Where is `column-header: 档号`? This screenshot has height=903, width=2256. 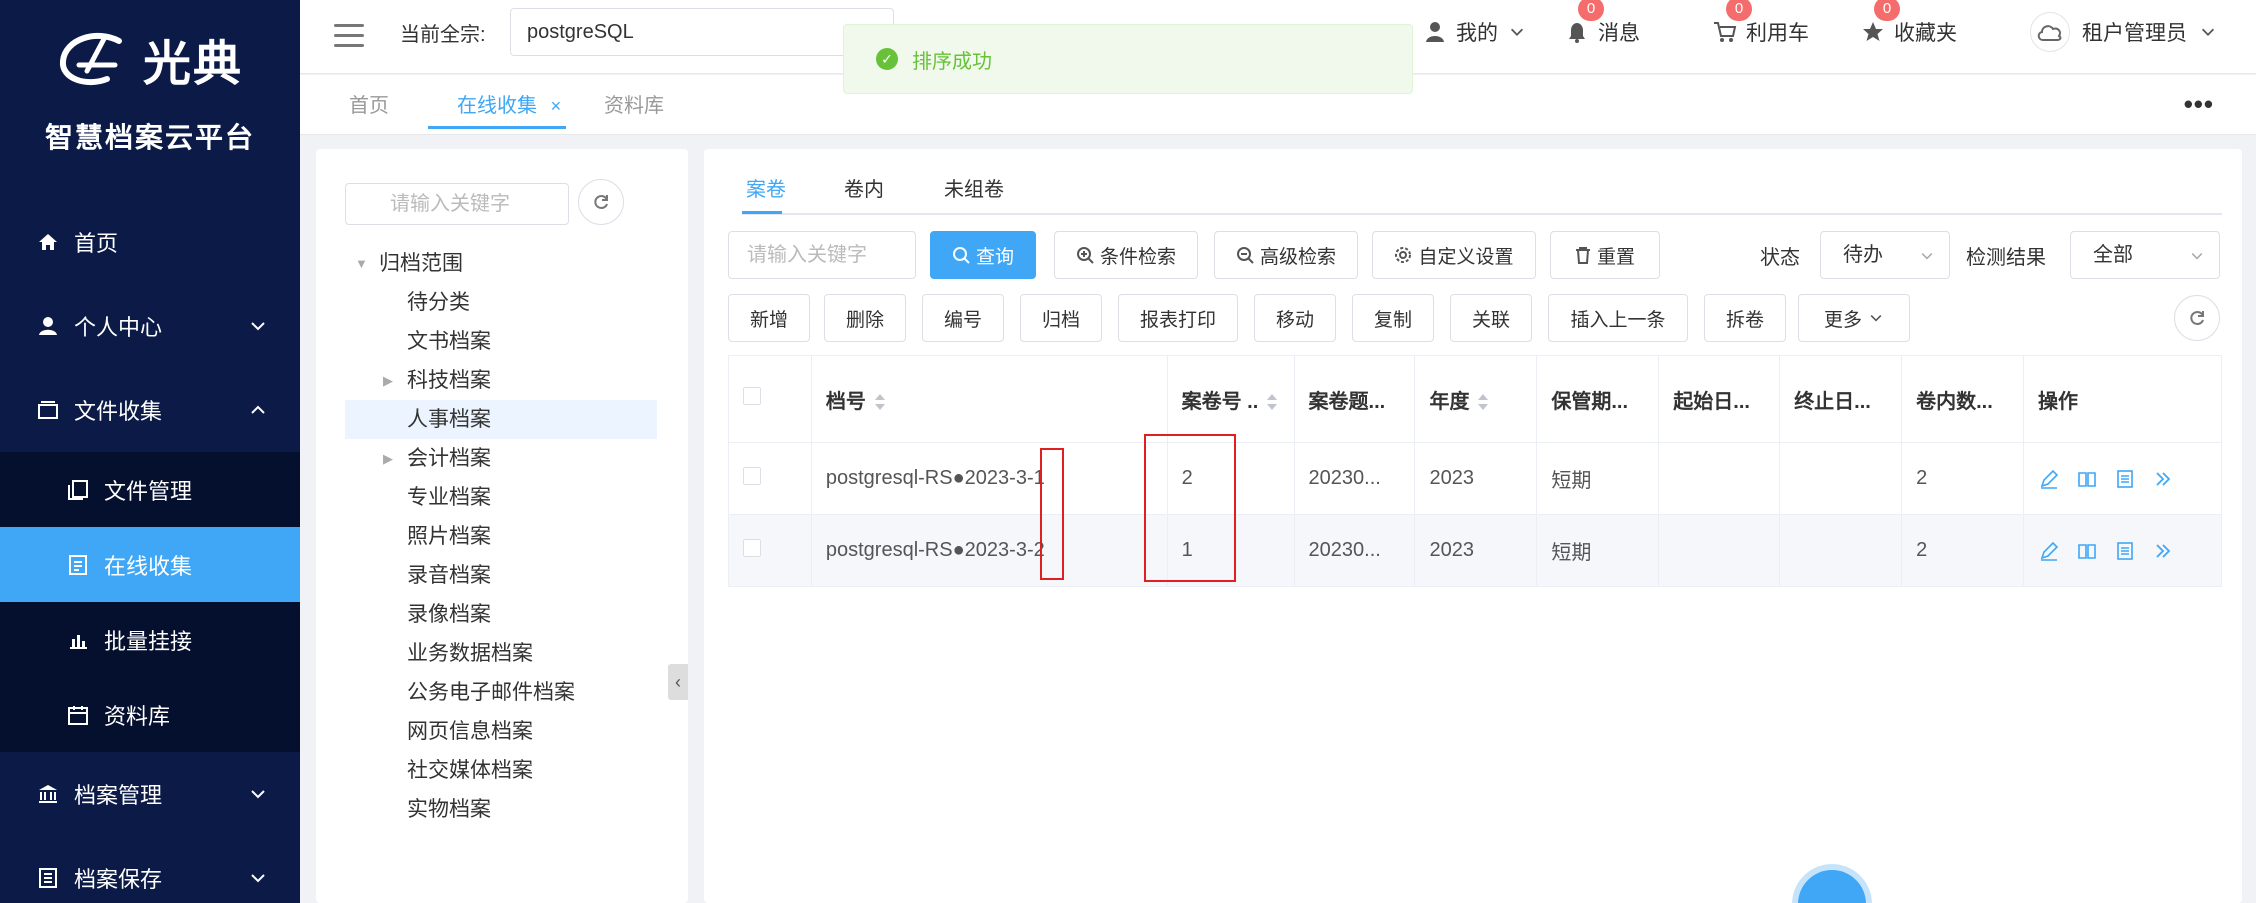
column-header: 档号 is located at coordinates (989, 399).